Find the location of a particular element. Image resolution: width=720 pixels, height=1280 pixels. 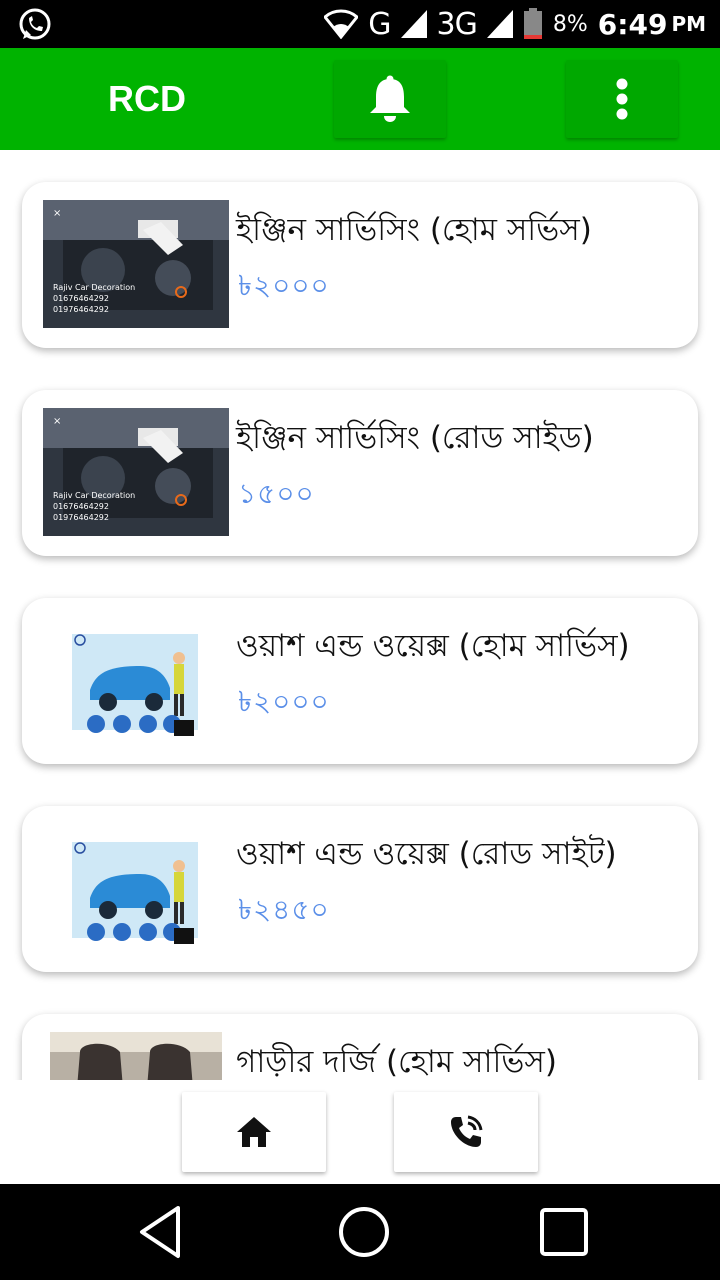

bell-icon is located at coordinates (390, 98).